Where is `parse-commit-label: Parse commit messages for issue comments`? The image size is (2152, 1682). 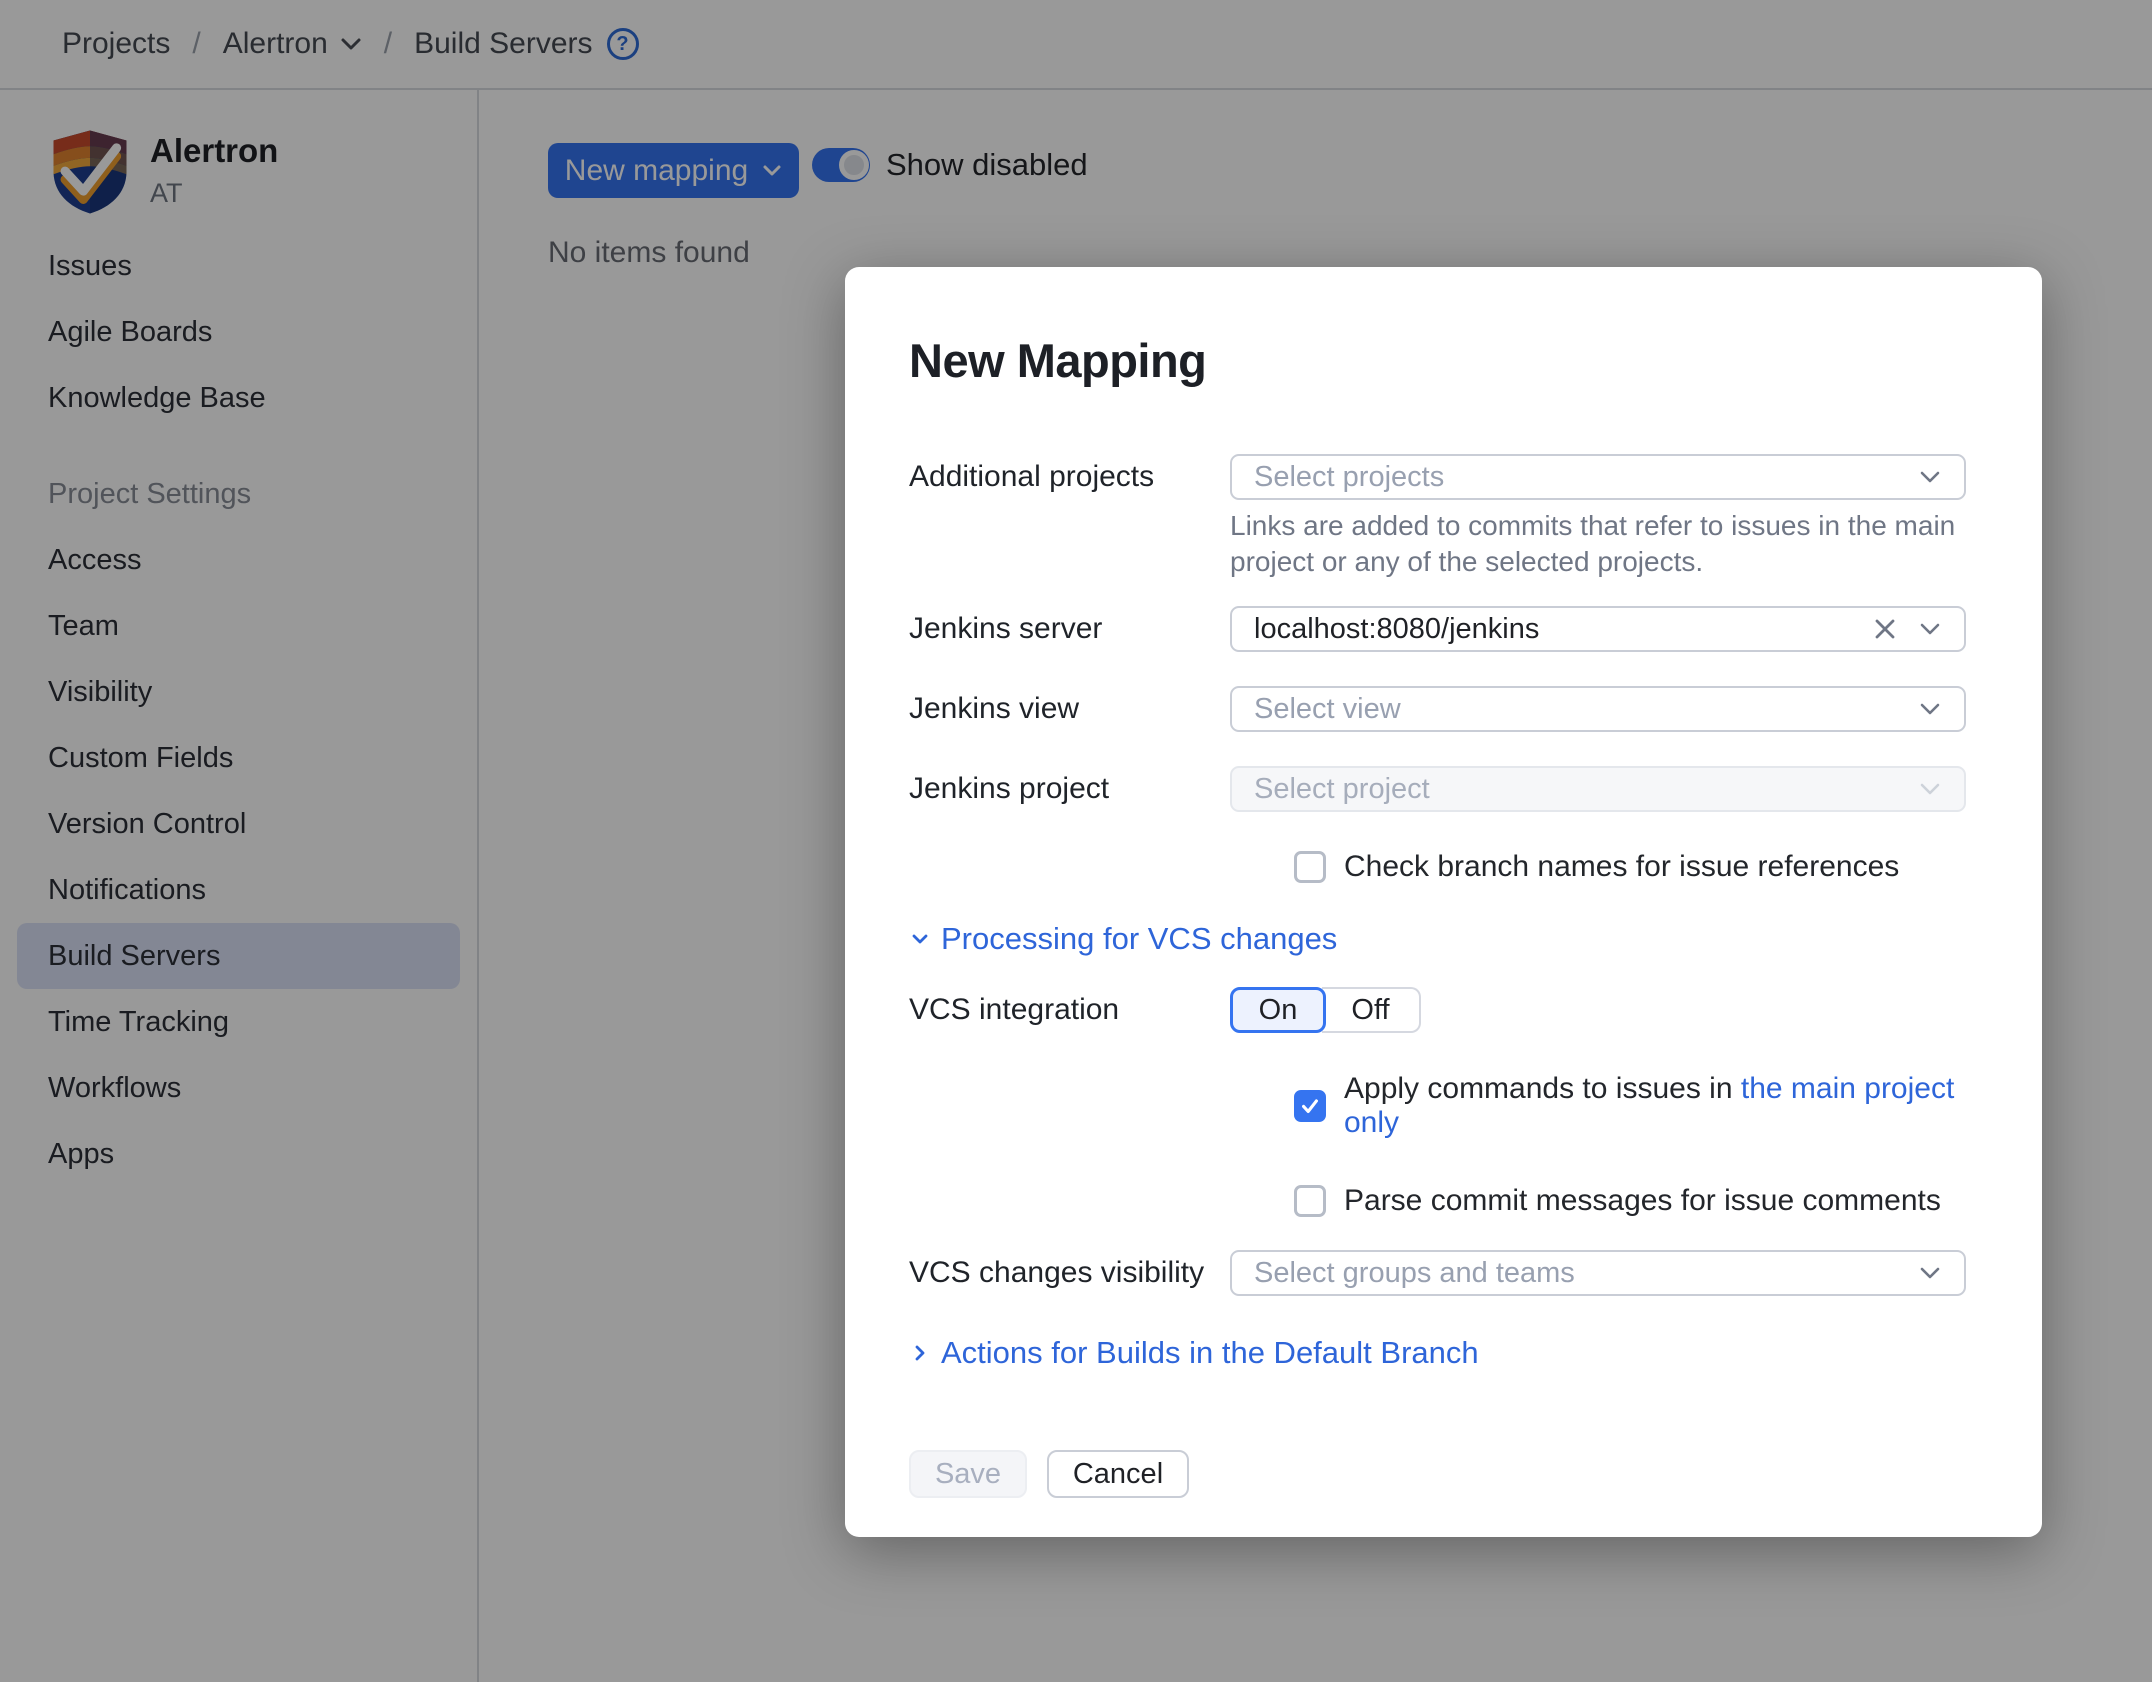
parse-commit-label: Parse commit messages for issue comments is located at coordinates (1642, 1200).